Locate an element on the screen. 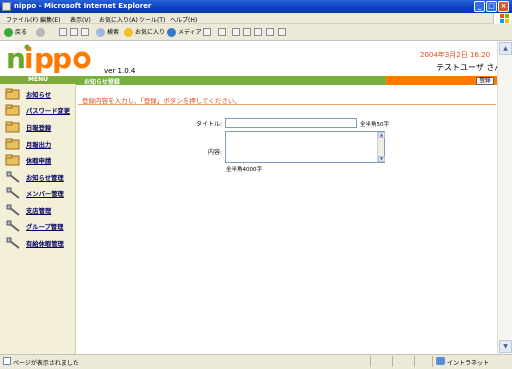  sidebar-item-leave-request: 休暇申請 is located at coordinates (41, 160).